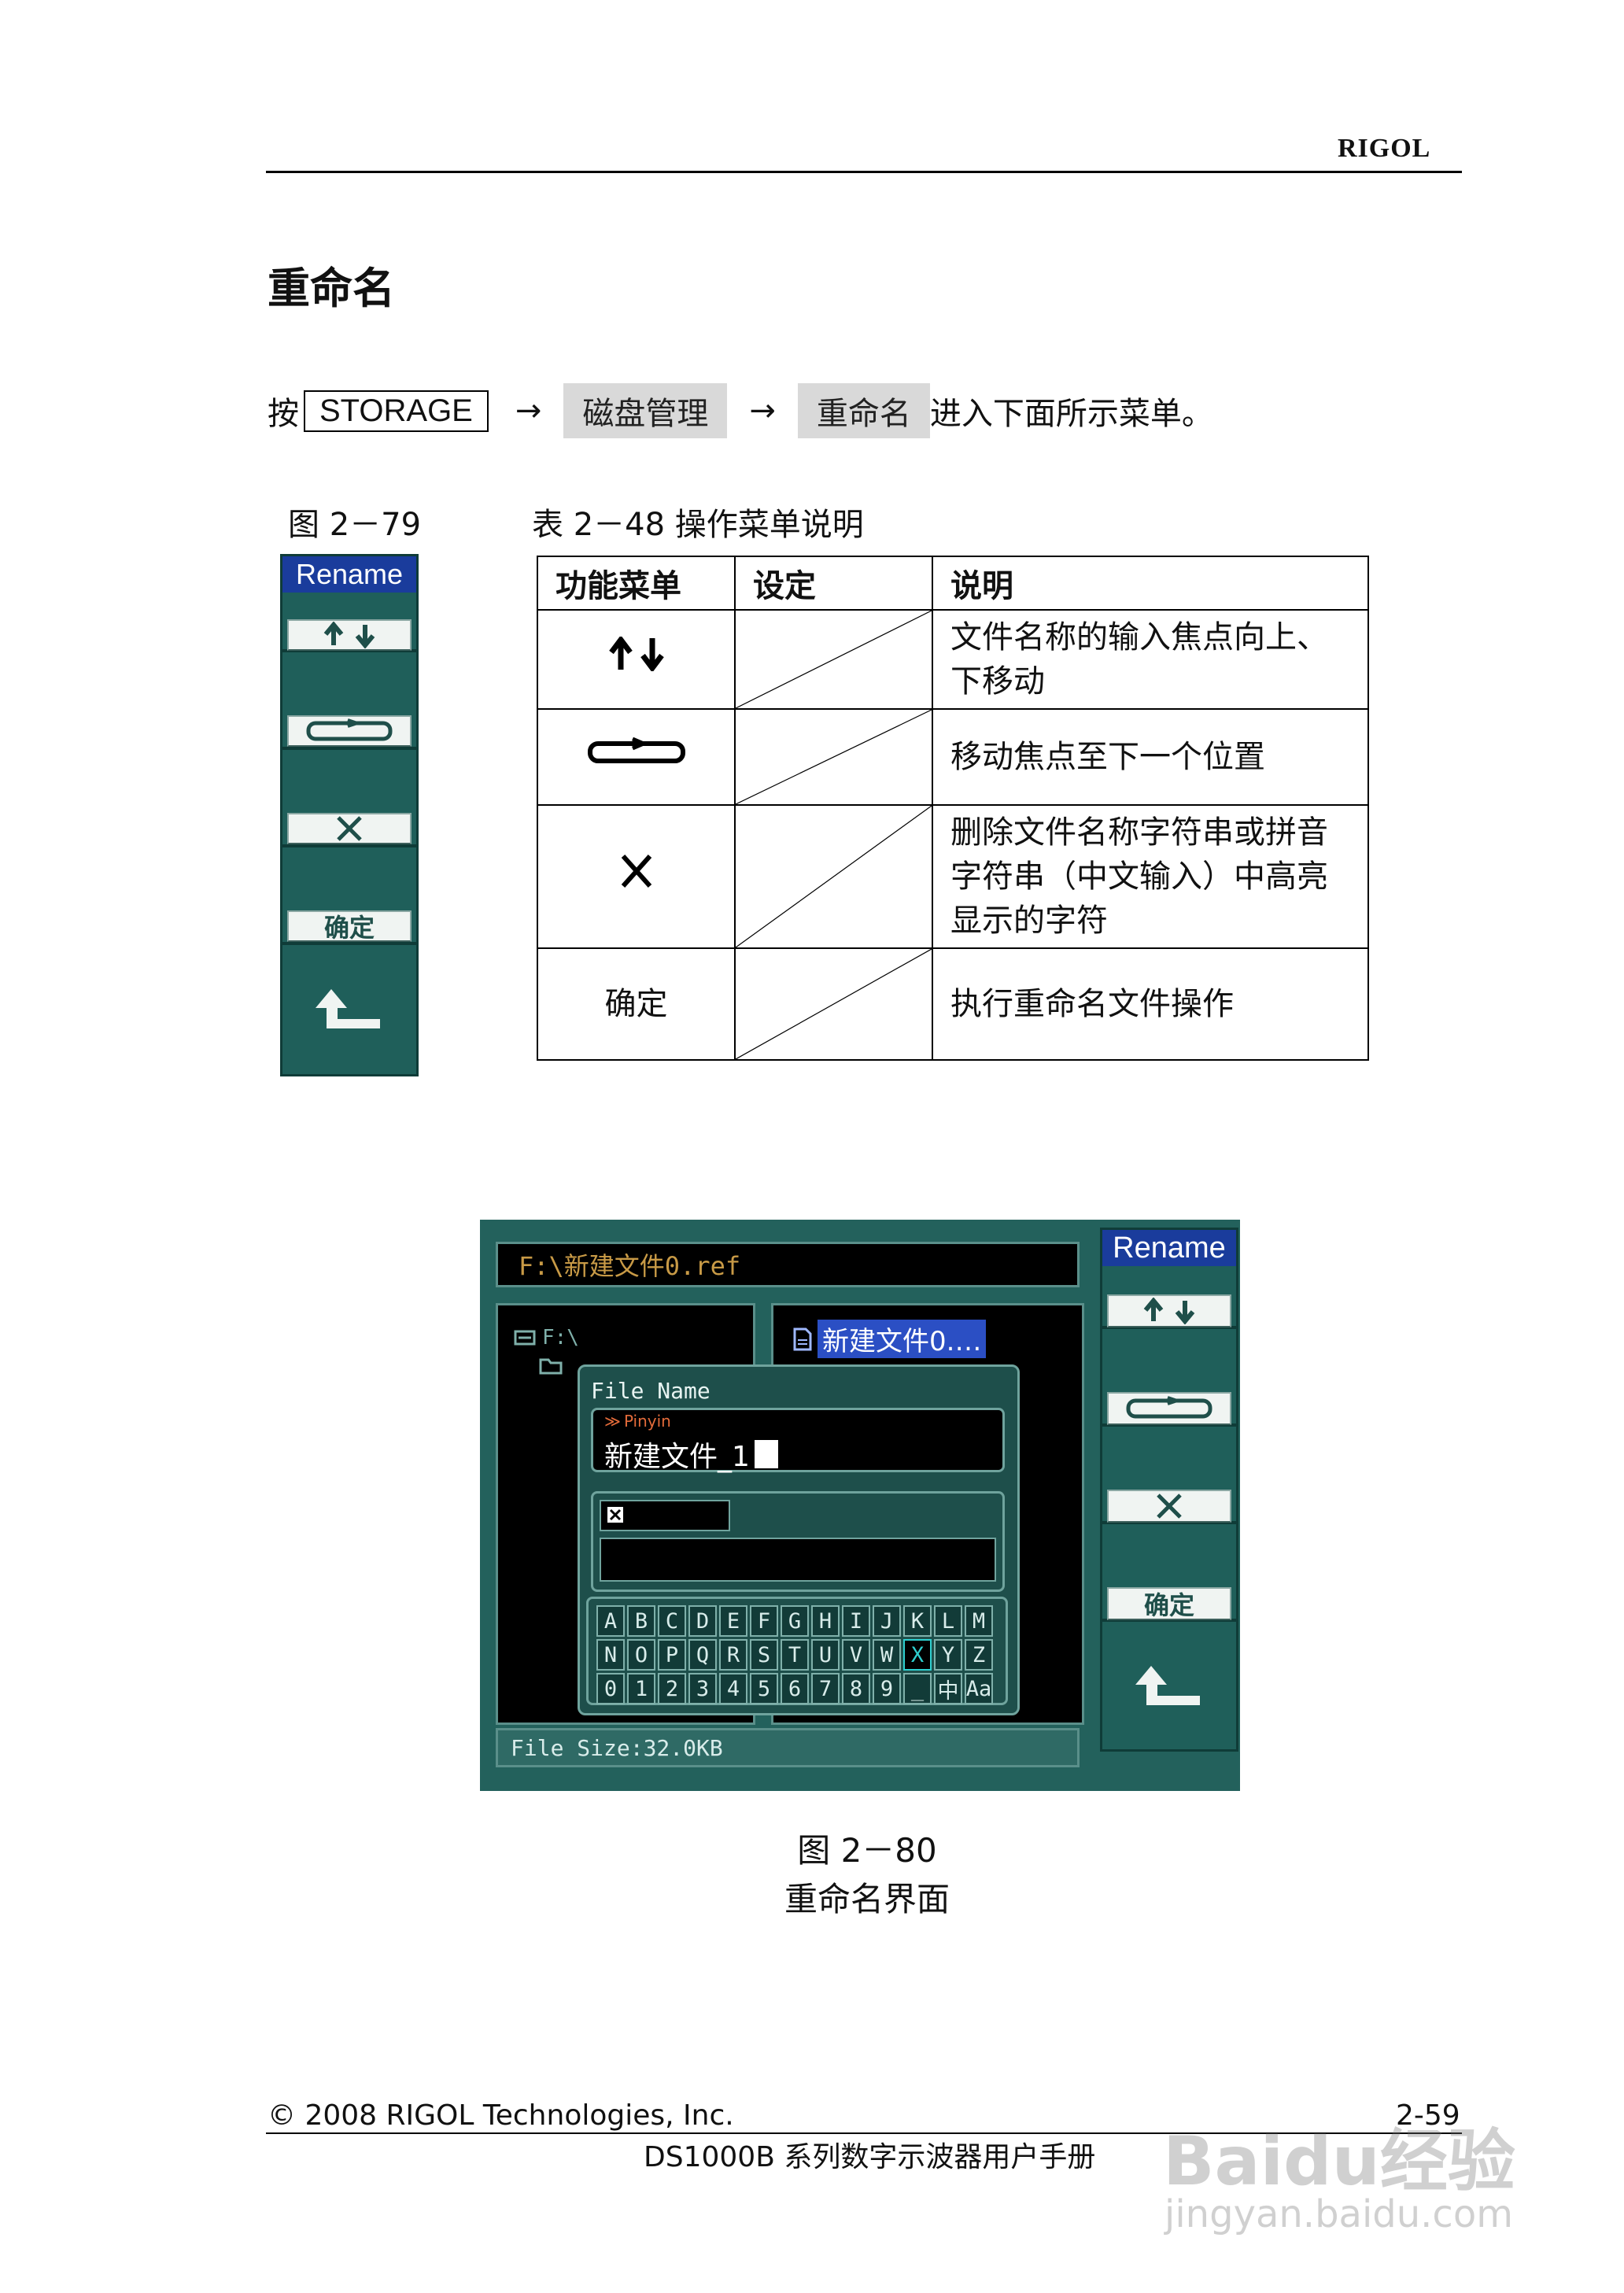  I want to click on keyboard-key: P, so click(672, 1655).